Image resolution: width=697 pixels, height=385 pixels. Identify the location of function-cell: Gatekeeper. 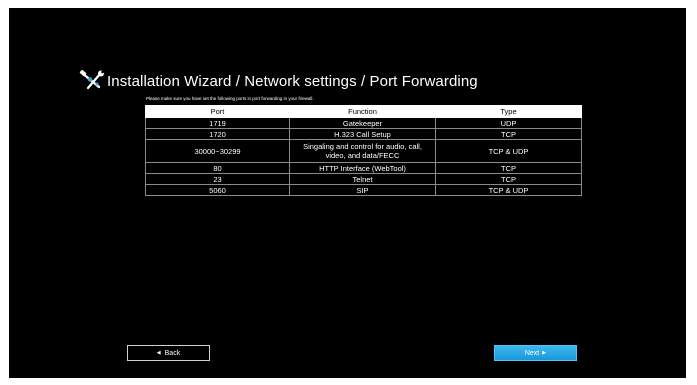
(362, 123).